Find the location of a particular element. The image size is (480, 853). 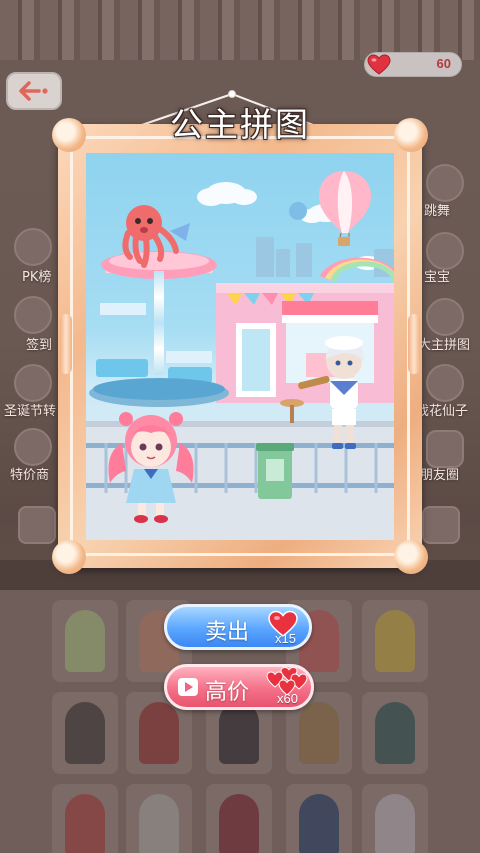

camera-icon is located at coordinates (441, 525).